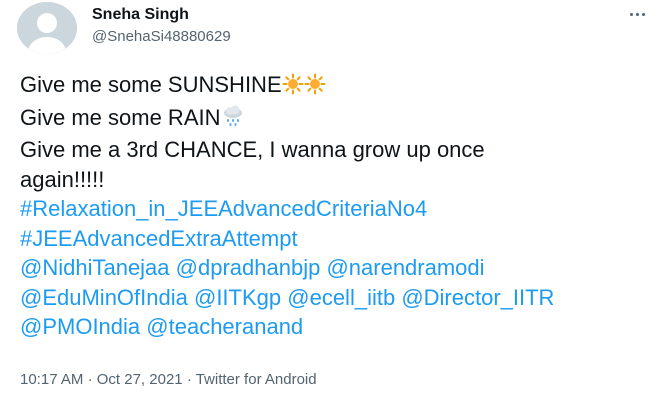 The height and width of the screenshot is (404, 660). Describe the element at coordinates (140, 15) in the screenshot. I see `display-name: Sneha Singh` at that location.